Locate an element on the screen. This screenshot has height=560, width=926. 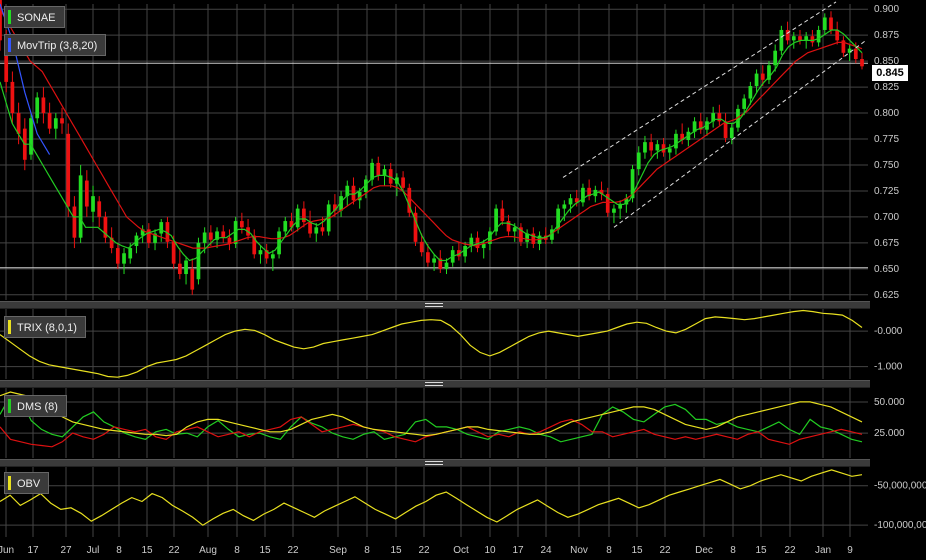
dms-label: DMS (8) is located at coordinates (35, 406).